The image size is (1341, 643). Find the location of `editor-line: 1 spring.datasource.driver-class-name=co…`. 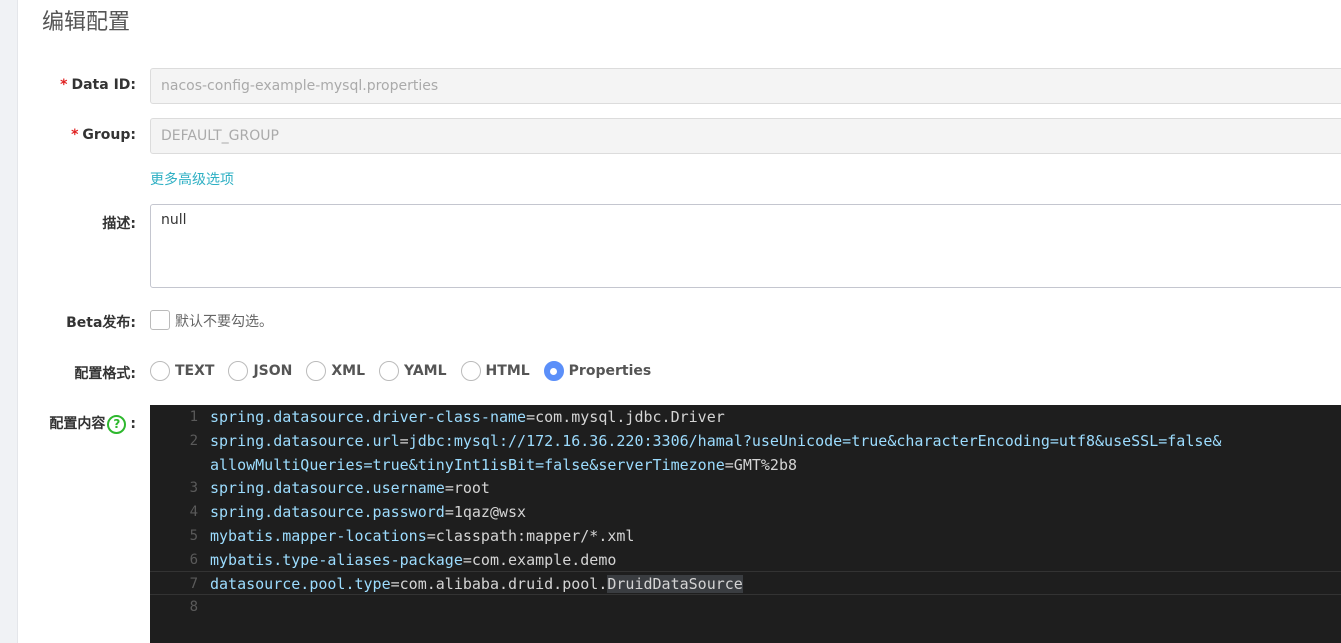

editor-line: 1 spring.datasource.driver-class-name=co… is located at coordinates (745, 417).